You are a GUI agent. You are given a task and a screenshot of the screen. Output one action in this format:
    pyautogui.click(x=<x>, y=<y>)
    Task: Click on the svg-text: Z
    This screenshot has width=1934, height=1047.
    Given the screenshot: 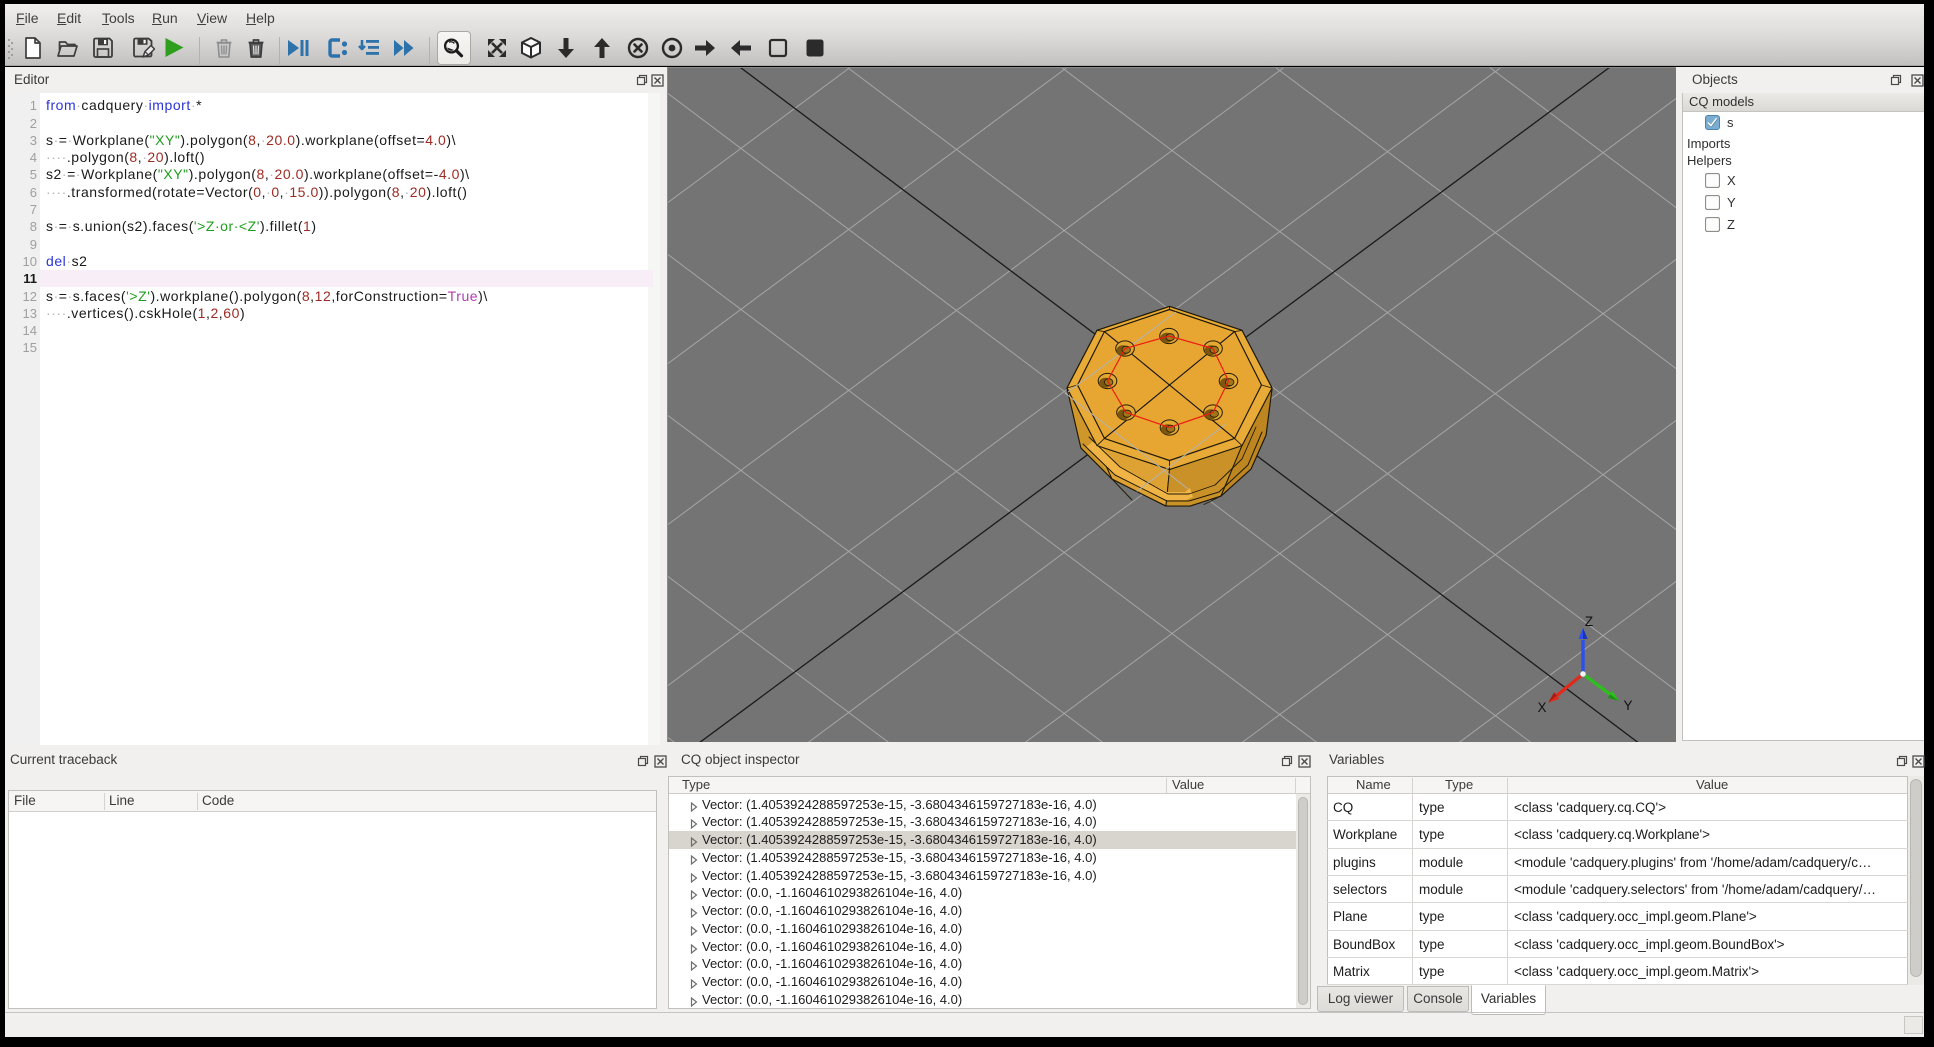 What is the action you would take?
    pyautogui.click(x=1589, y=621)
    